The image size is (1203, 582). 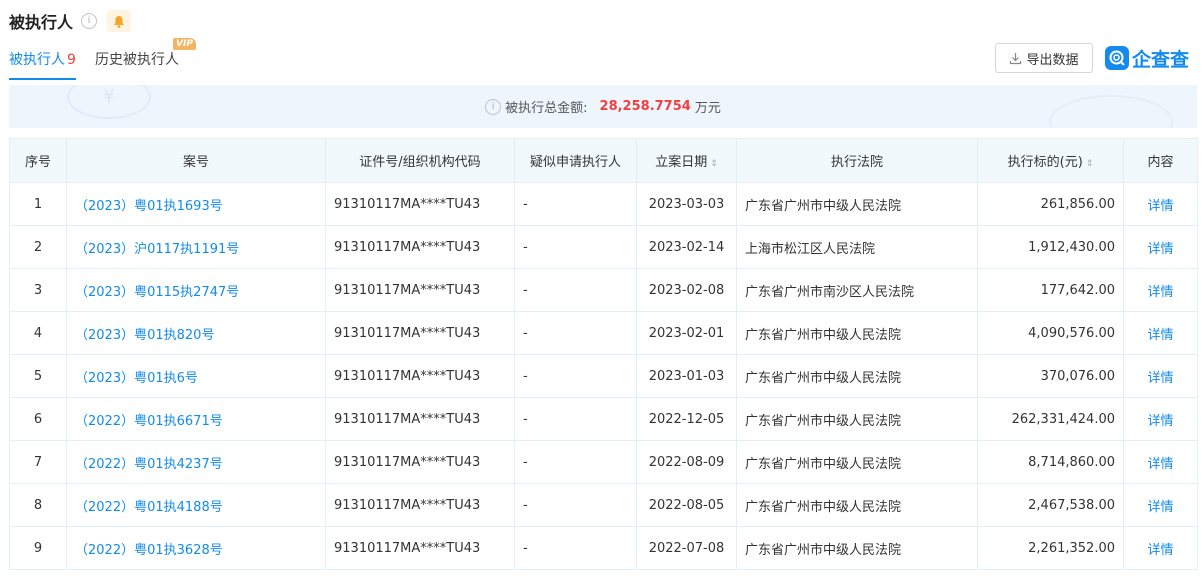 What do you see at coordinates (575, 160) in the screenshot?
I see `column-header-applicant: 疑似申请执行人` at bounding box center [575, 160].